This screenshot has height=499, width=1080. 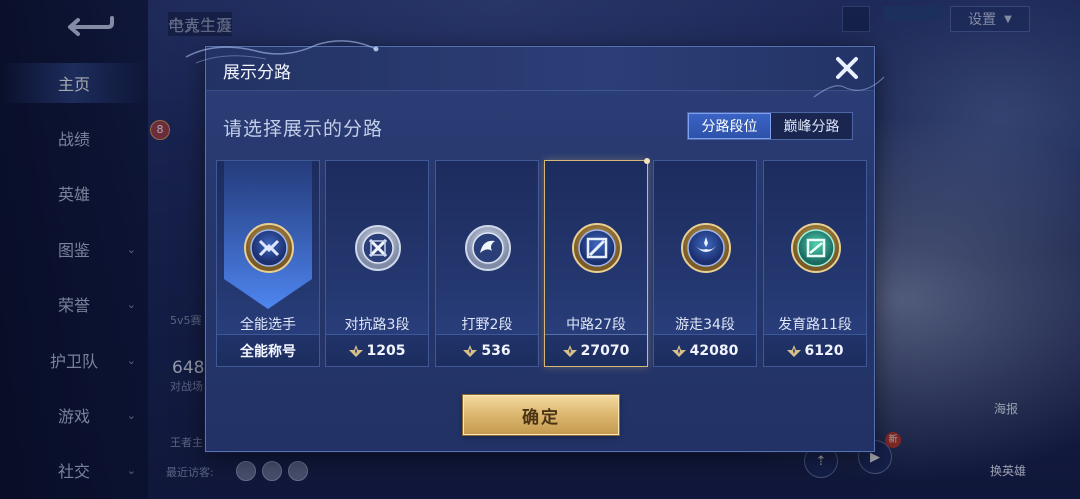 I want to click on lane-card-footer: 536, so click(x=487, y=350).